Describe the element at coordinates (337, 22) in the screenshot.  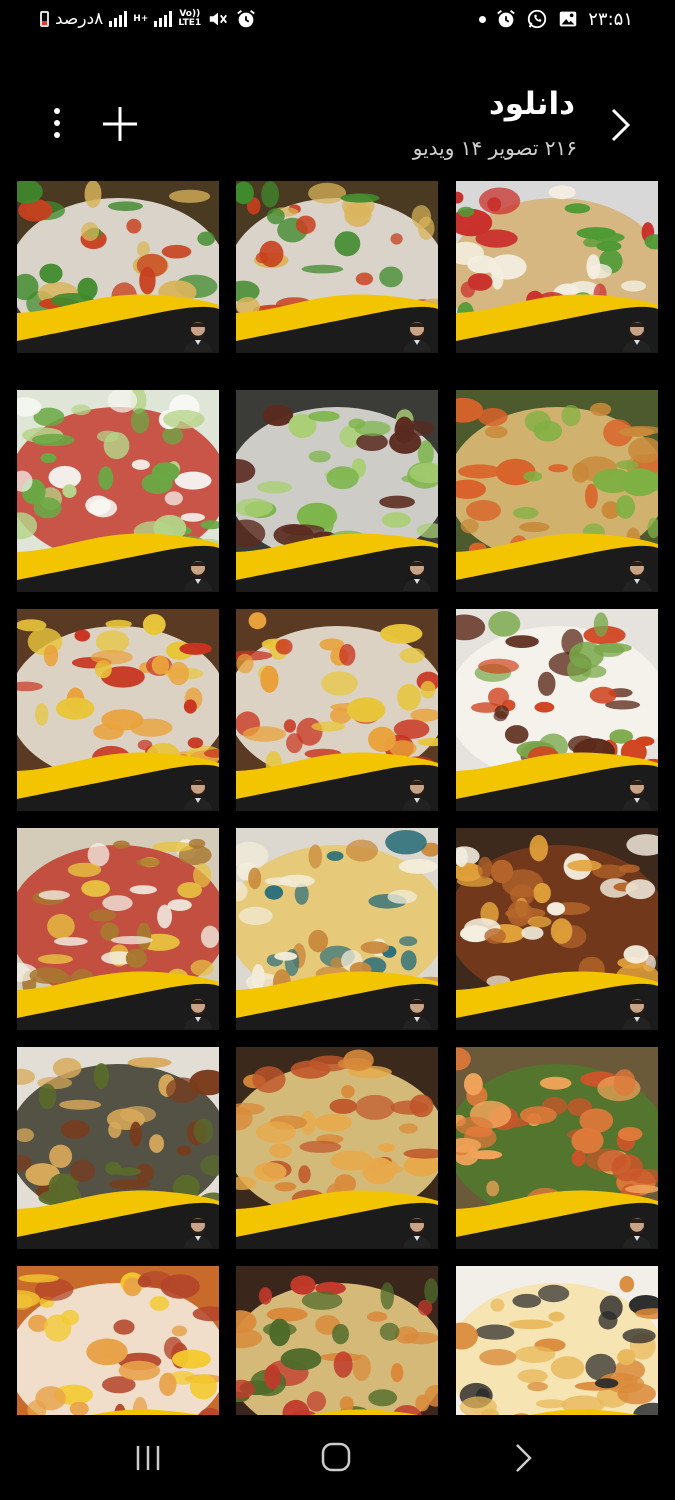
I see `status-bar: ۸درصد H+ Vo)) LTE1 ۲۳:۵۱` at that location.